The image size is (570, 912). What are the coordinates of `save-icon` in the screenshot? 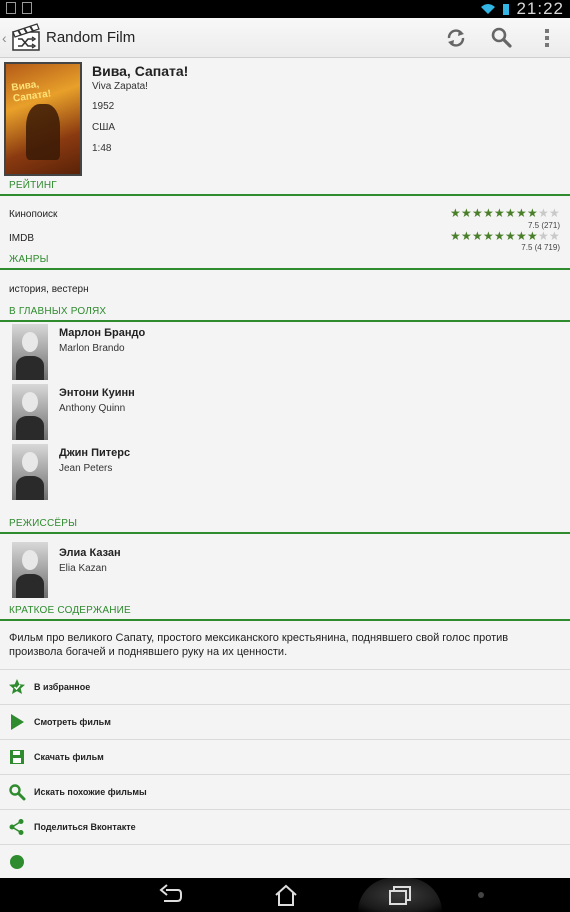 It's located at (17, 757).